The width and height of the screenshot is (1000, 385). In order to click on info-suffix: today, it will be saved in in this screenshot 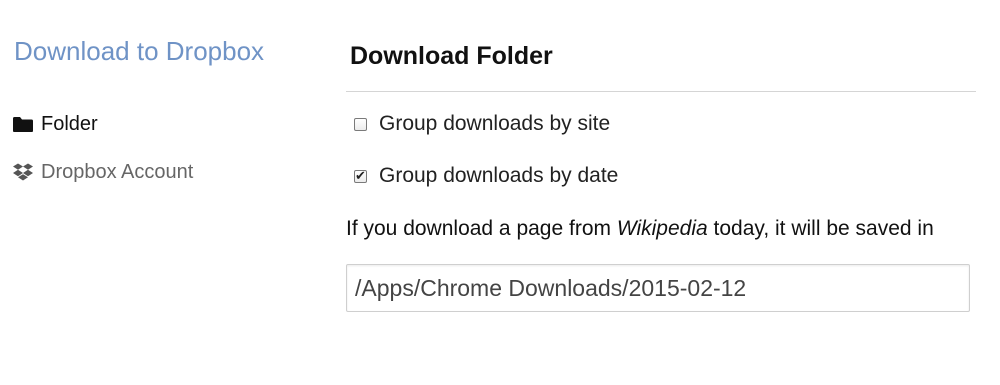, I will do `click(820, 228)`.